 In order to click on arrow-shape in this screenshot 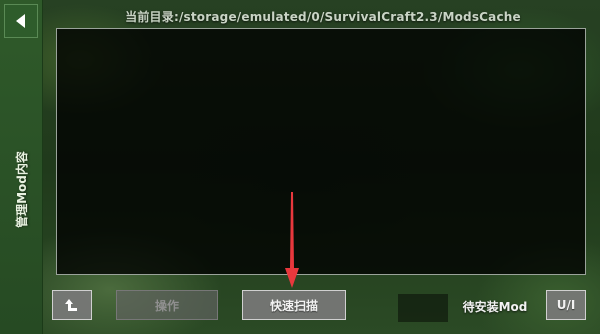, I will do `click(292, 240)`.